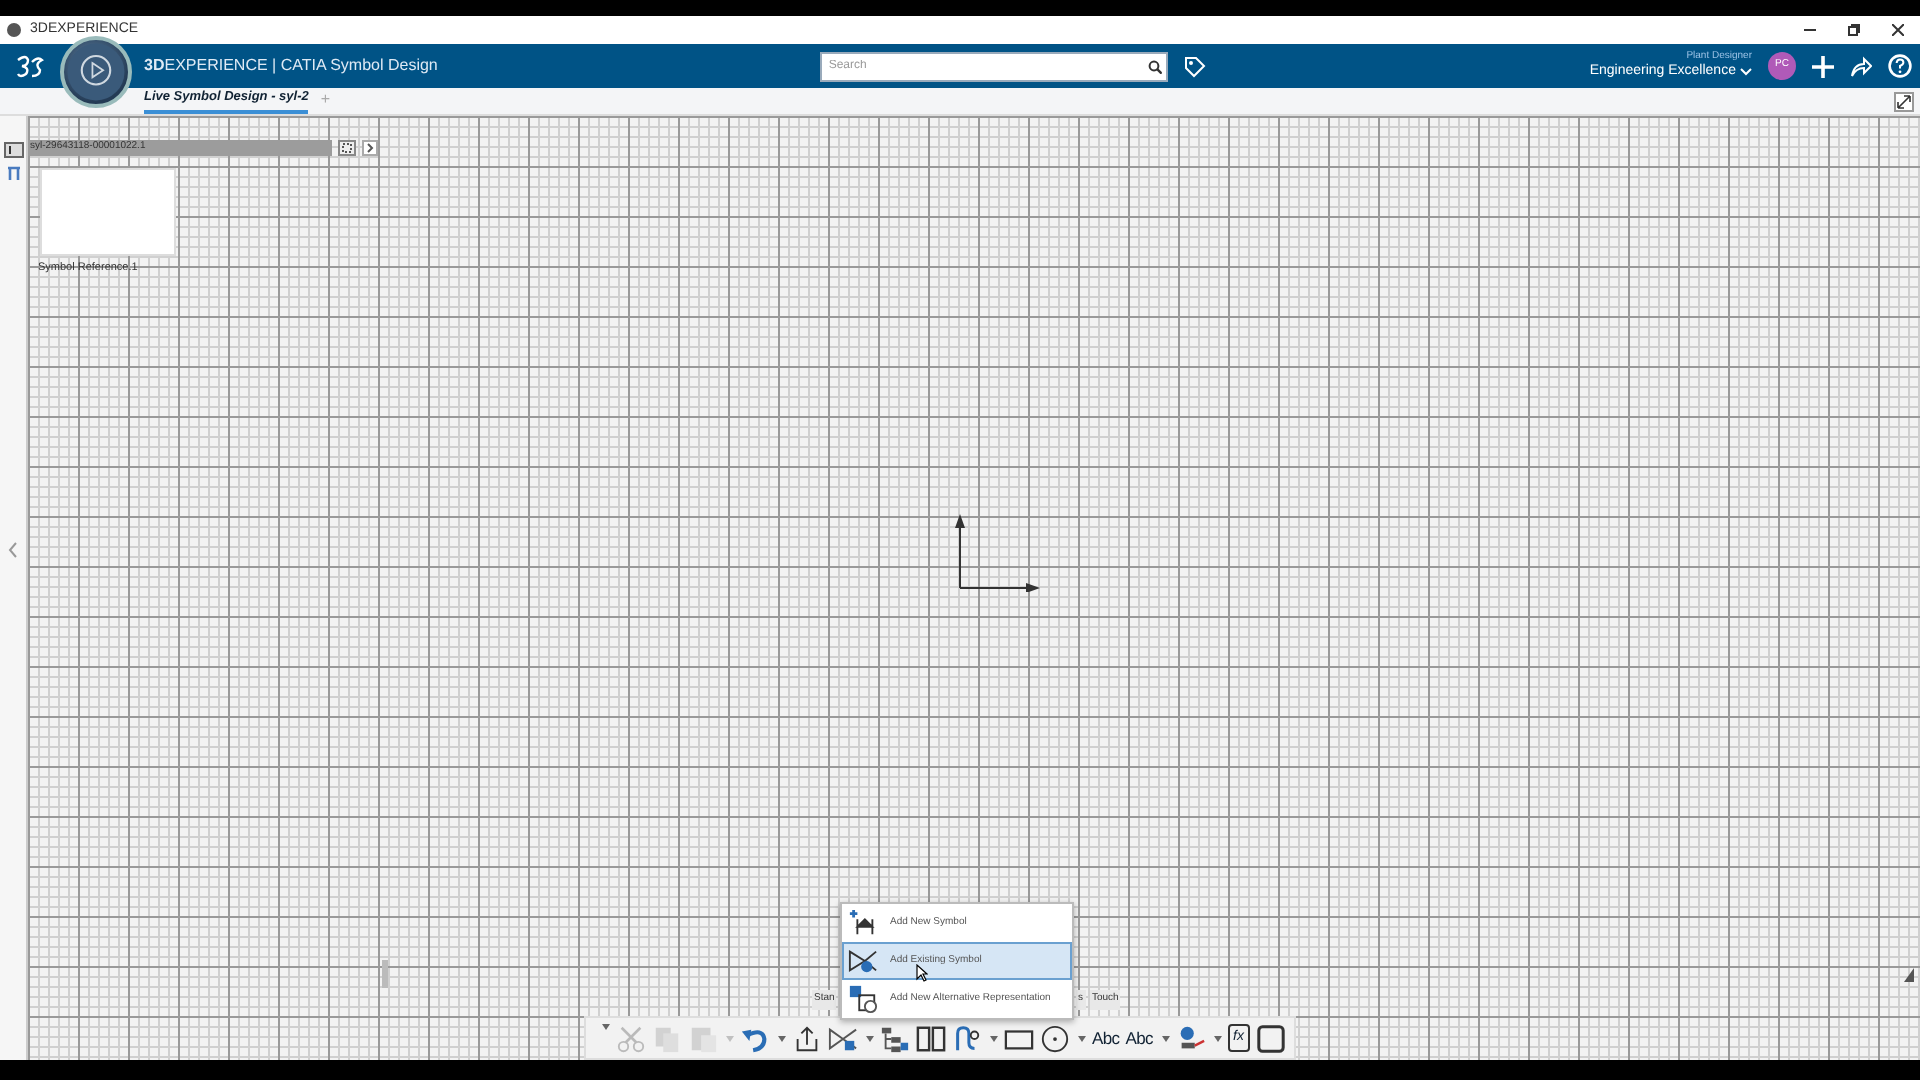 This screenshot has width=1920, height=1080. What do you see at coordinates (967, 1038) in the screenshot?
I see `route-icon` at bounding box center [967, 1038].